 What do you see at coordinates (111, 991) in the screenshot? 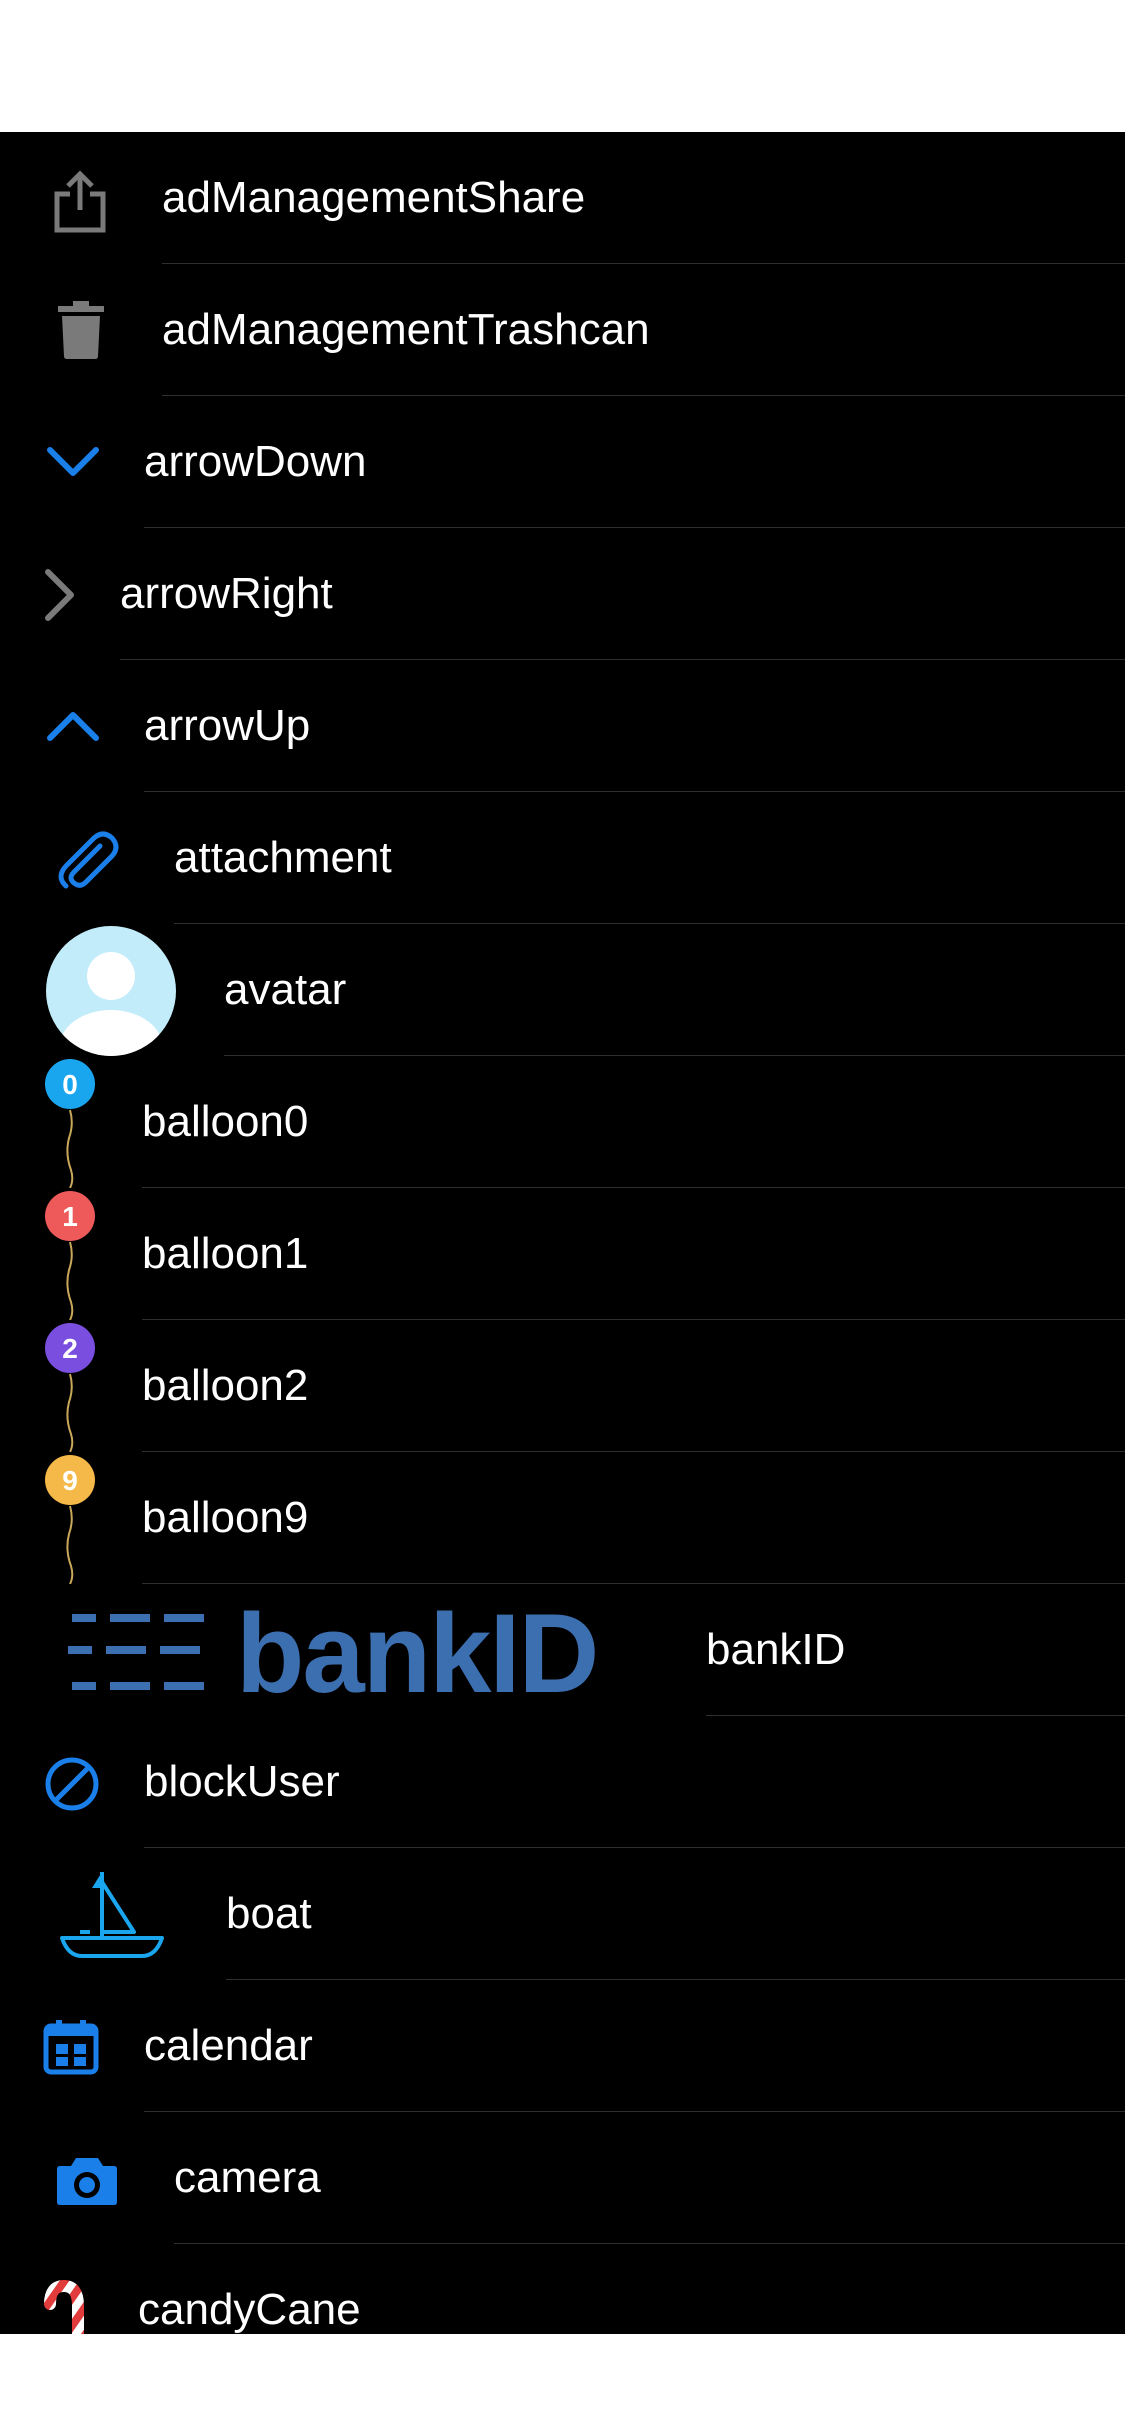
I see `avatar-icon` at bounding box center [111, 991].